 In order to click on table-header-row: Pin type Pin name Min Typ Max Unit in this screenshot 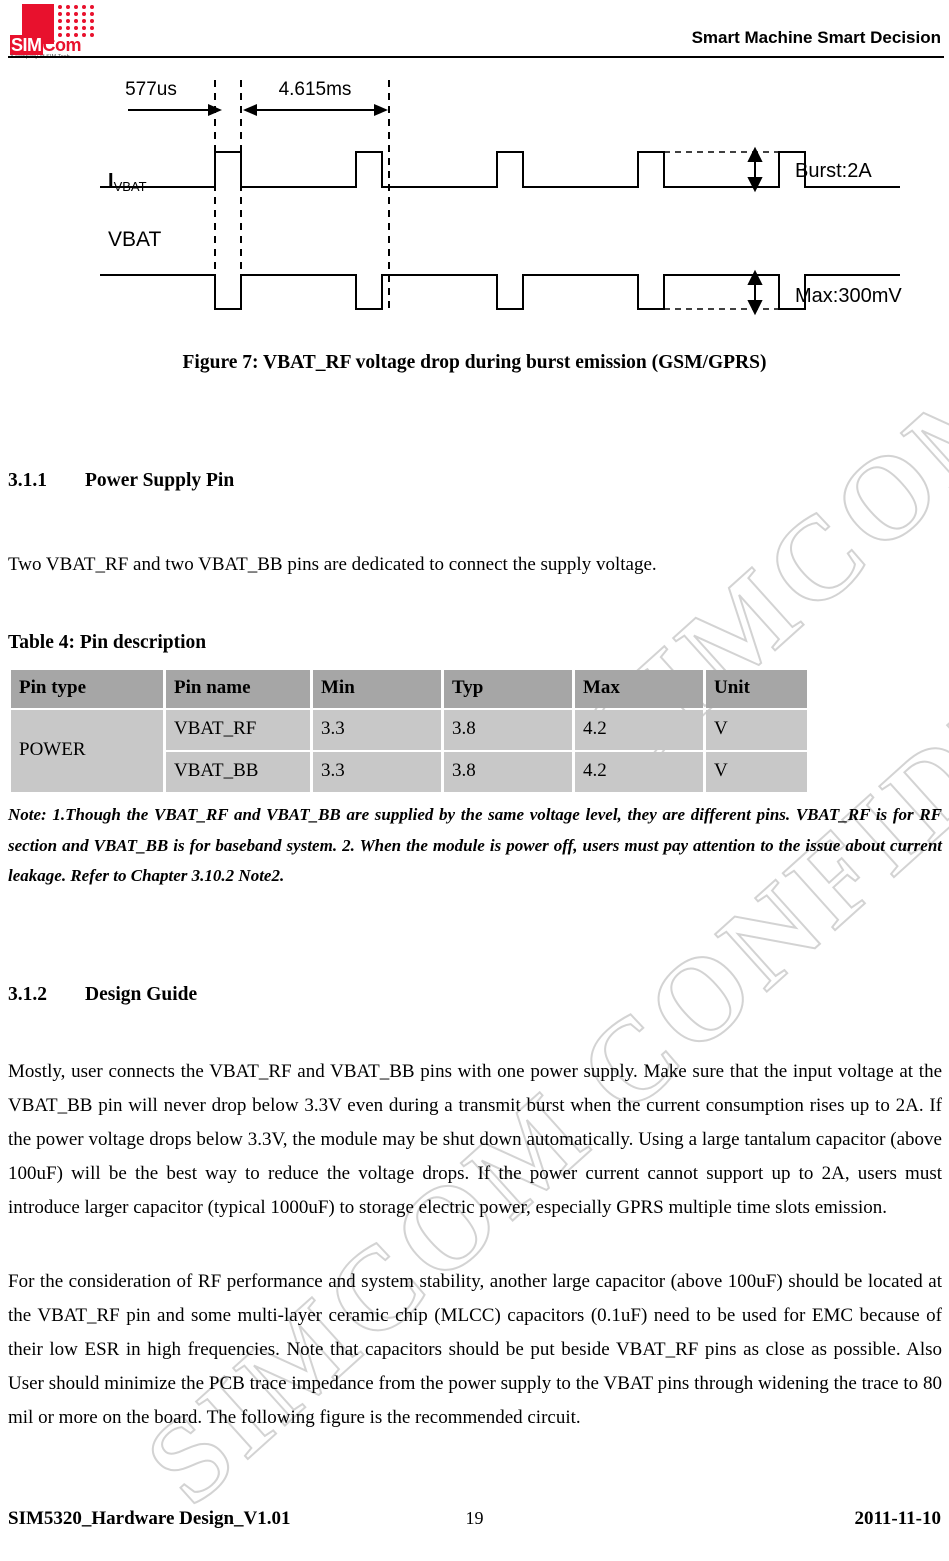, I will do `click(409, 689)`.